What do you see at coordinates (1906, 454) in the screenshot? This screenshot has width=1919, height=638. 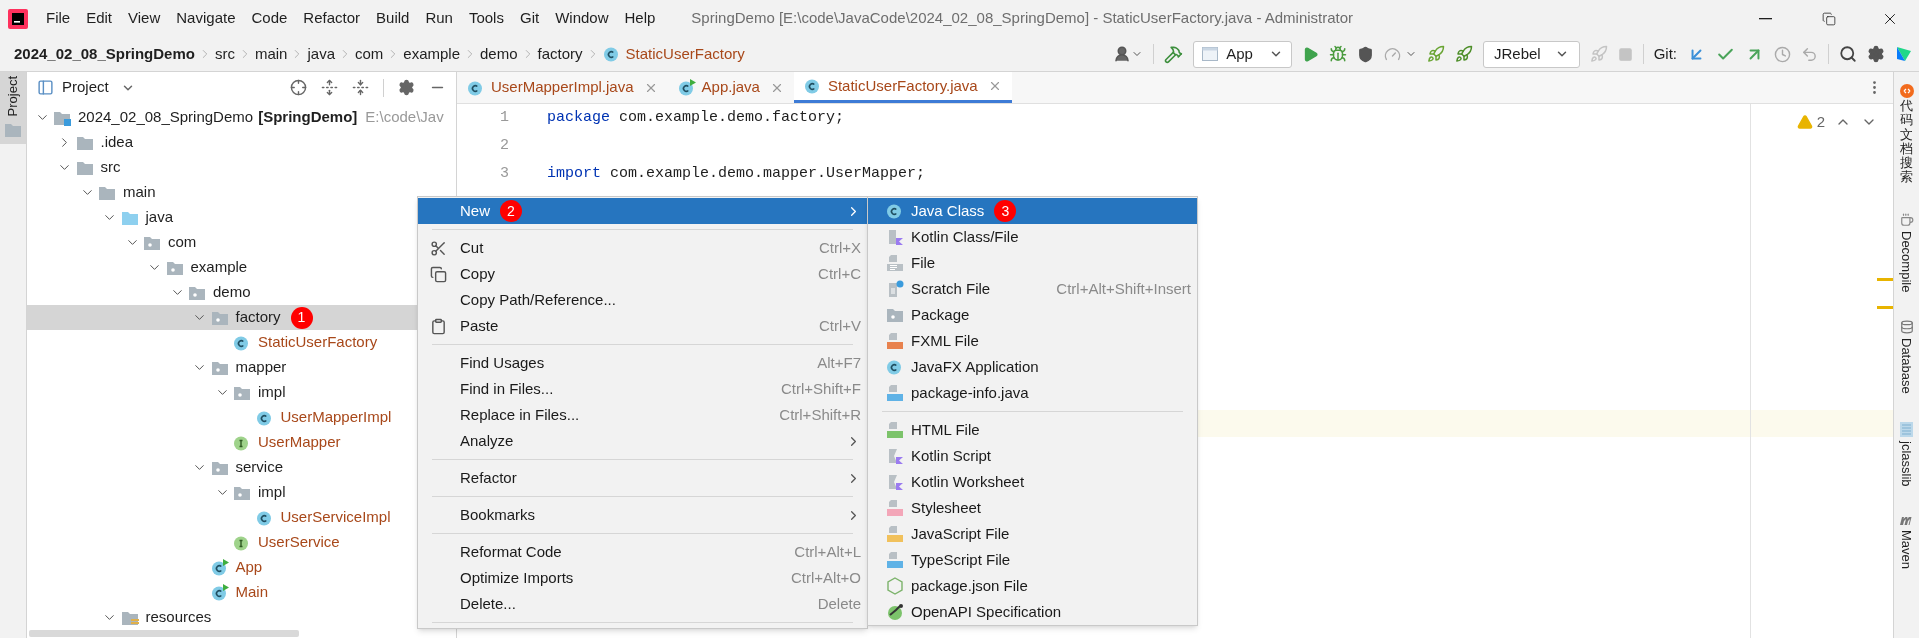 I see `stripe-tab: jclasslib` at bounding box center [1906, 454].